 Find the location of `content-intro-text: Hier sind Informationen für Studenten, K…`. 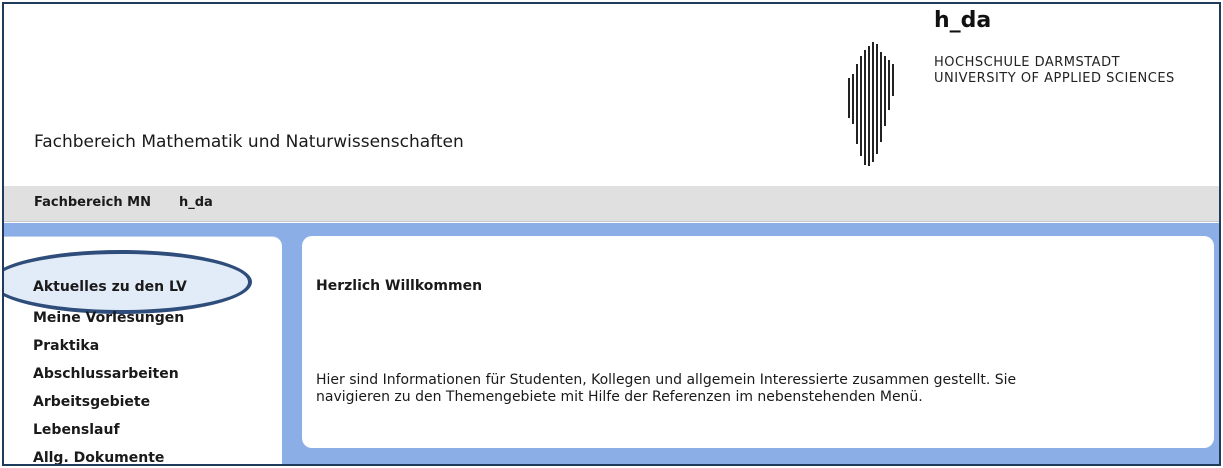

content-intro-text: Hier sind Informationen für Studenten, K… is located at coordinates (756, 389).